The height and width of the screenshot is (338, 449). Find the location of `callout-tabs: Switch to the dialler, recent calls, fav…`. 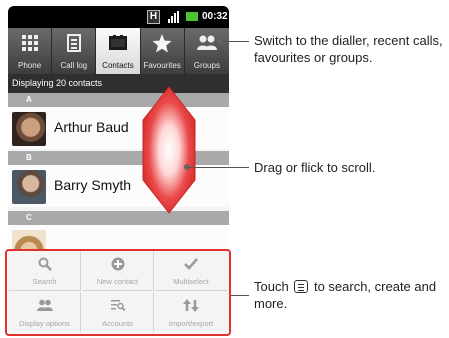

callout-tabs: Switch to the dialler, recent calls, fav… is located at coordinates (348, 49).